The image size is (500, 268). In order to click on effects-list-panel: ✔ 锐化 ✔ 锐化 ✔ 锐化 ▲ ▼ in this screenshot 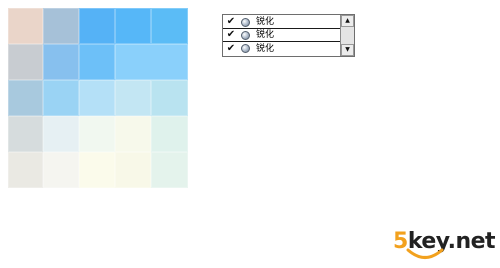, I will do `click(288, 35)`.